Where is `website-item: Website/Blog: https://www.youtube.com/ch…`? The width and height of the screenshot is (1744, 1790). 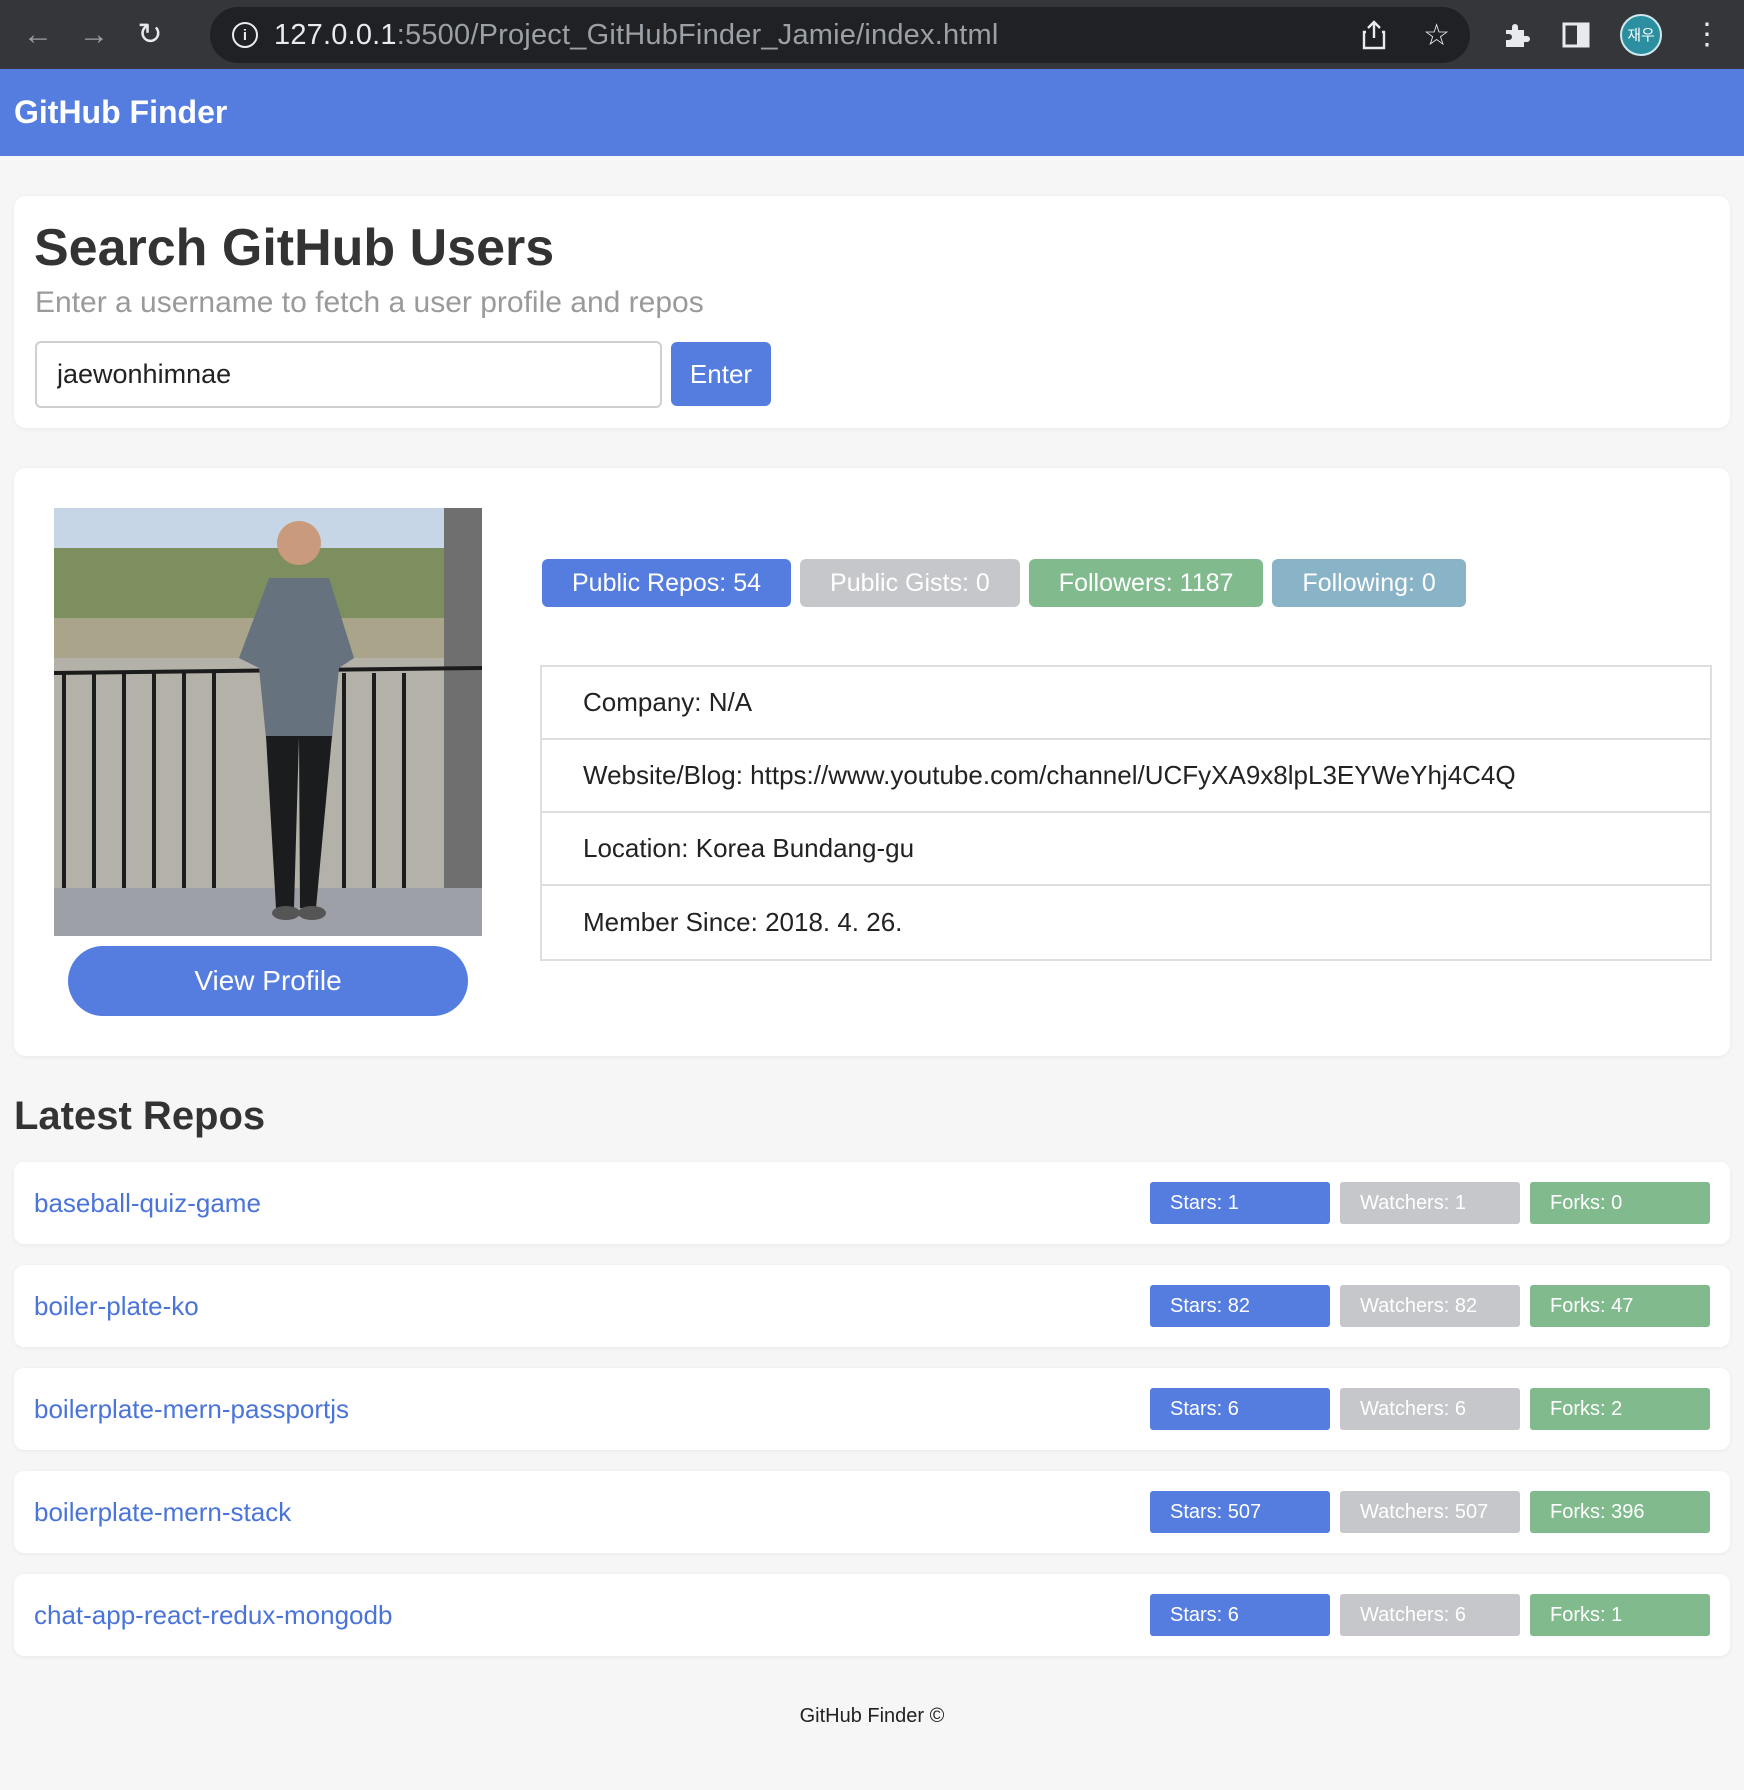 website-item: Website/Blog: https://www.youtube.com/ch… is located at coordinates (1126, 776).